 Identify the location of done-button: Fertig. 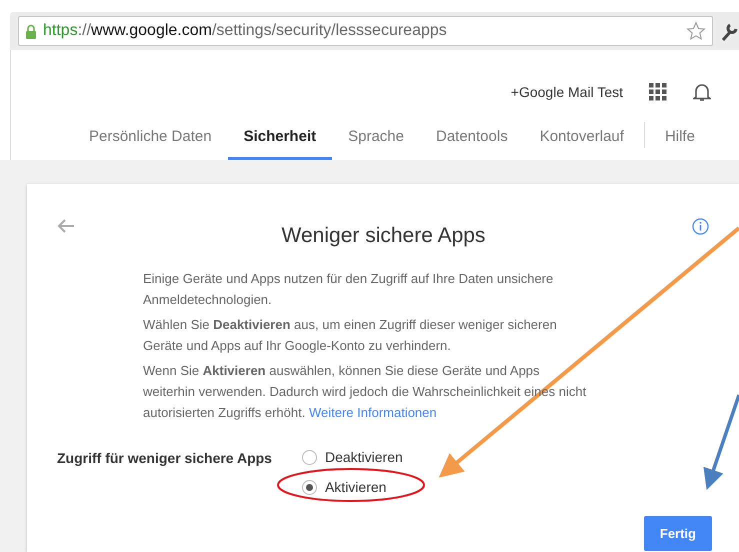
(678, 533).